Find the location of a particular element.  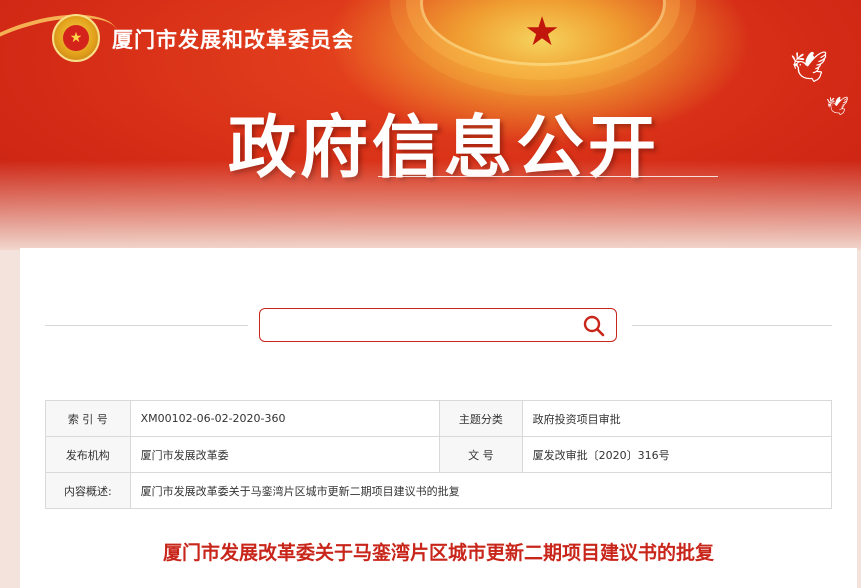

meta-value-category: 政府投资项目审批 is located at coordinates (677, 418).